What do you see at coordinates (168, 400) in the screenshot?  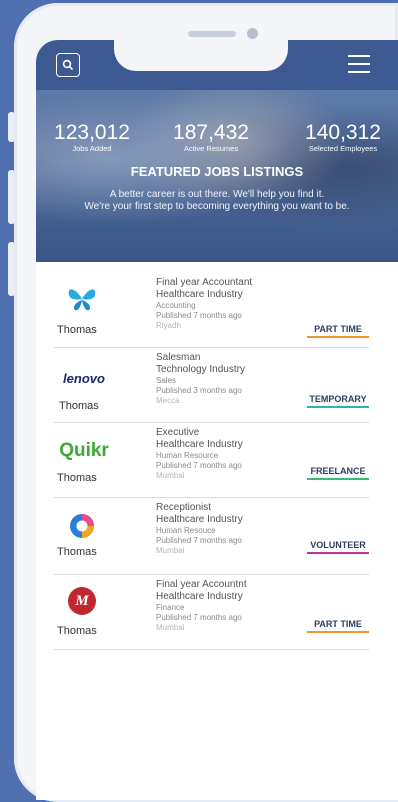 I see `job-location: Mecca` at bounding box center [168, 400].